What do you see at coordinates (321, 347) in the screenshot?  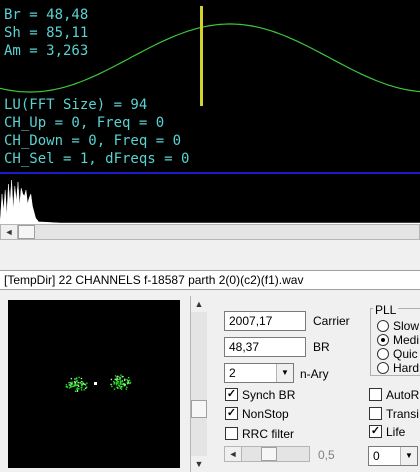 I see `br-label: BR` at bounding box center [321, 347].